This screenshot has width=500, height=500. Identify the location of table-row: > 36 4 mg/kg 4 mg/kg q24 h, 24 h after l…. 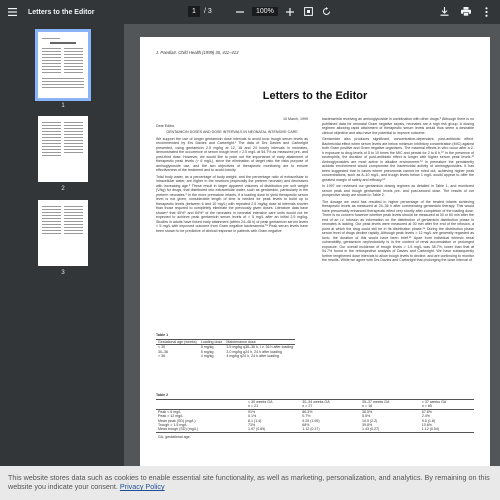
(225, 356).